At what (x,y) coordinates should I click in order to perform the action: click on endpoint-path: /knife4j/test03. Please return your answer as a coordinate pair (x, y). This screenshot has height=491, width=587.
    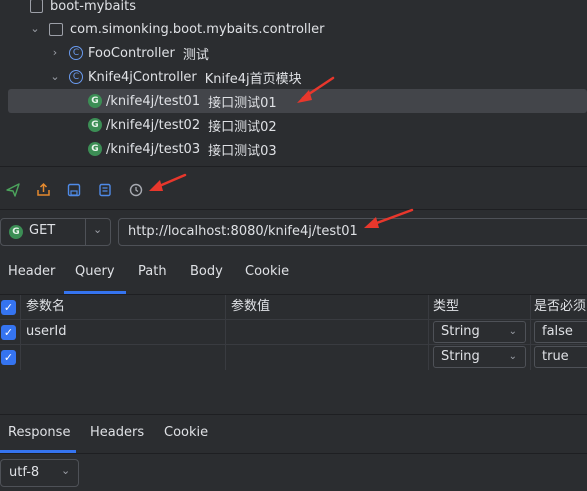
    Looking at the image, I should click on (153, 149).